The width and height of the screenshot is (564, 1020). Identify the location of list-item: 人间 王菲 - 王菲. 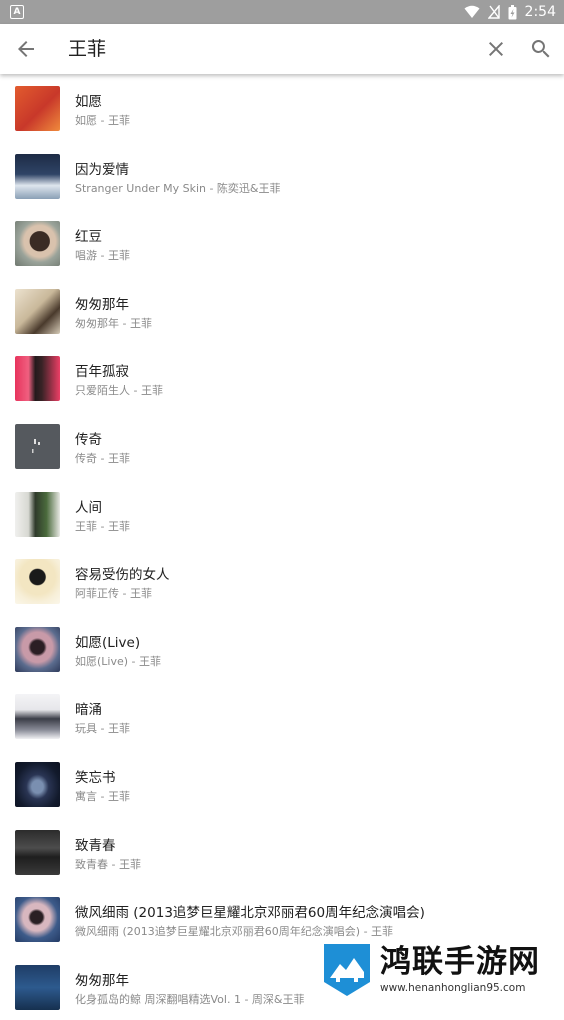
(282, 513).